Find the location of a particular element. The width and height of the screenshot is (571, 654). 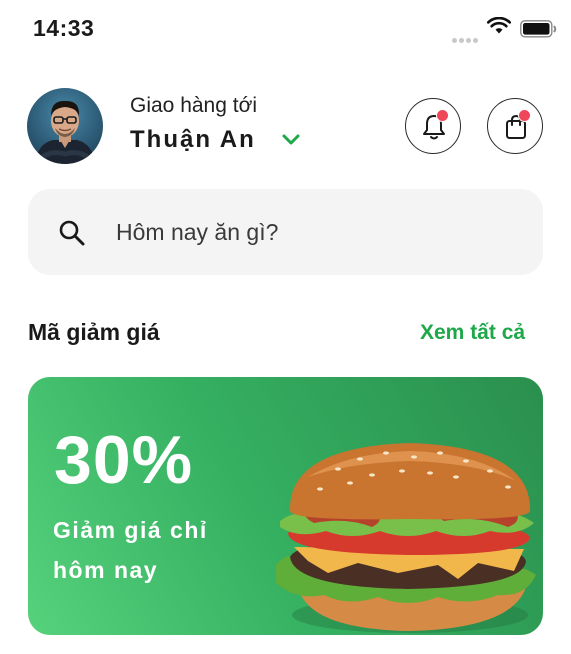

avatar is located at coordinates (65, 126).